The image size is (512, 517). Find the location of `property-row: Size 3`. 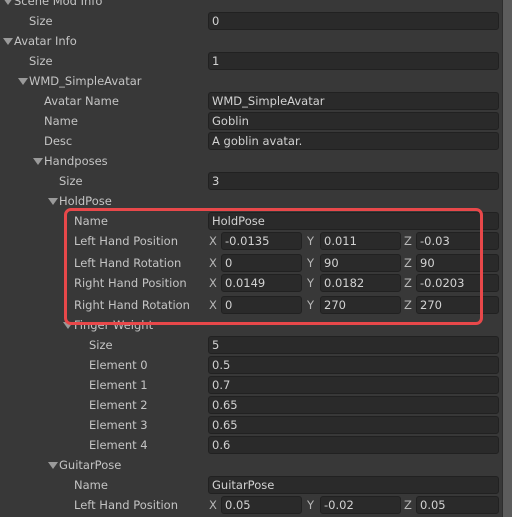

property-row: Size 3 is located at coordinates (250, 181).